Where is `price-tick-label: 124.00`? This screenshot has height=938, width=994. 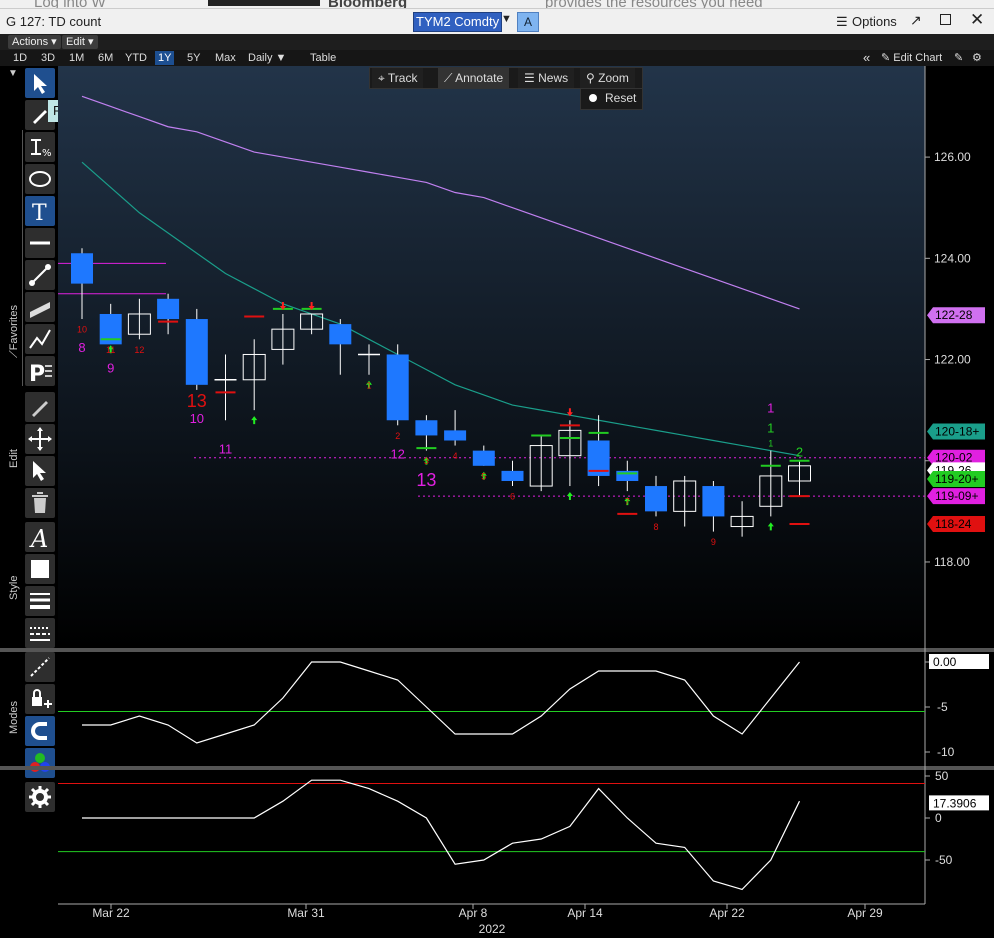 price-tick-label: 124.00 is located at coordinates (952, 258).